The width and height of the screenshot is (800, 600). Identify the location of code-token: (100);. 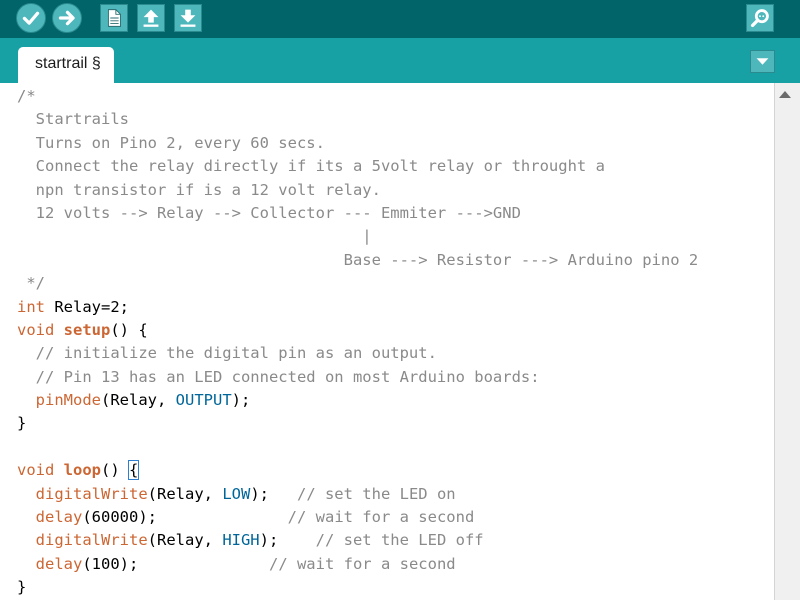
(175, 563).